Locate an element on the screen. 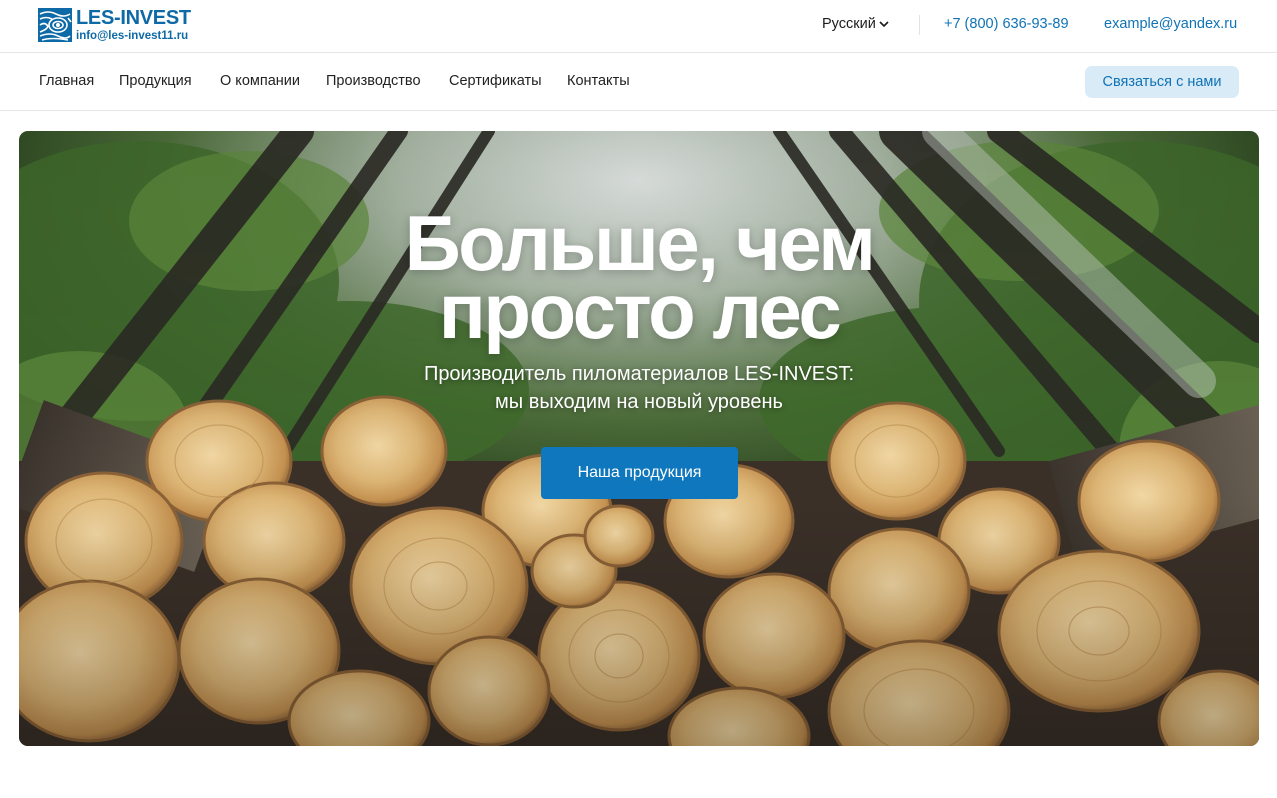 The image size is (1277, 798). nav-item-about: О компании is located at coordinates (260, 81).